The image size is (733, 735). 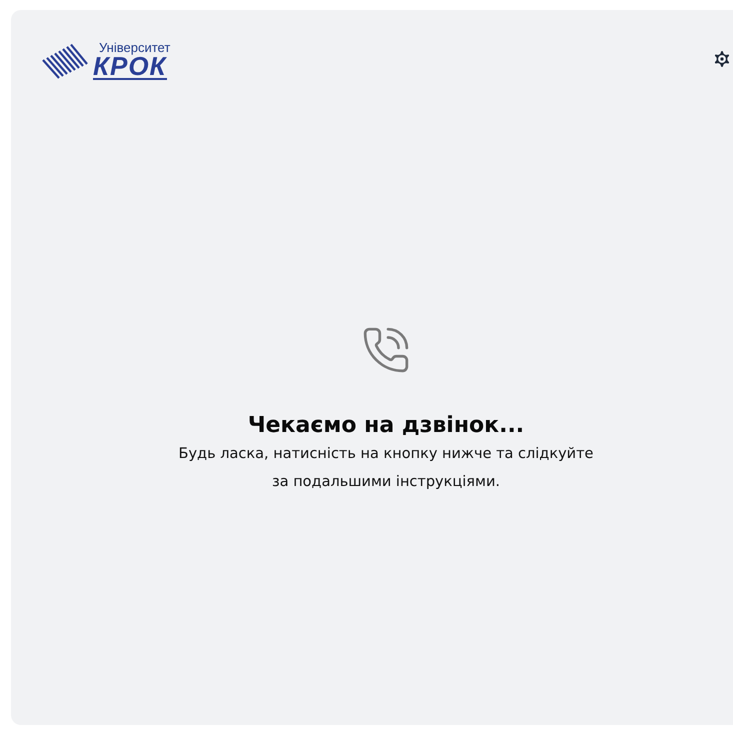 What do you see at coordinates (134, 47) in the screenshot?
I see `logo-caption: Університет` at bounding box center [134, 47].